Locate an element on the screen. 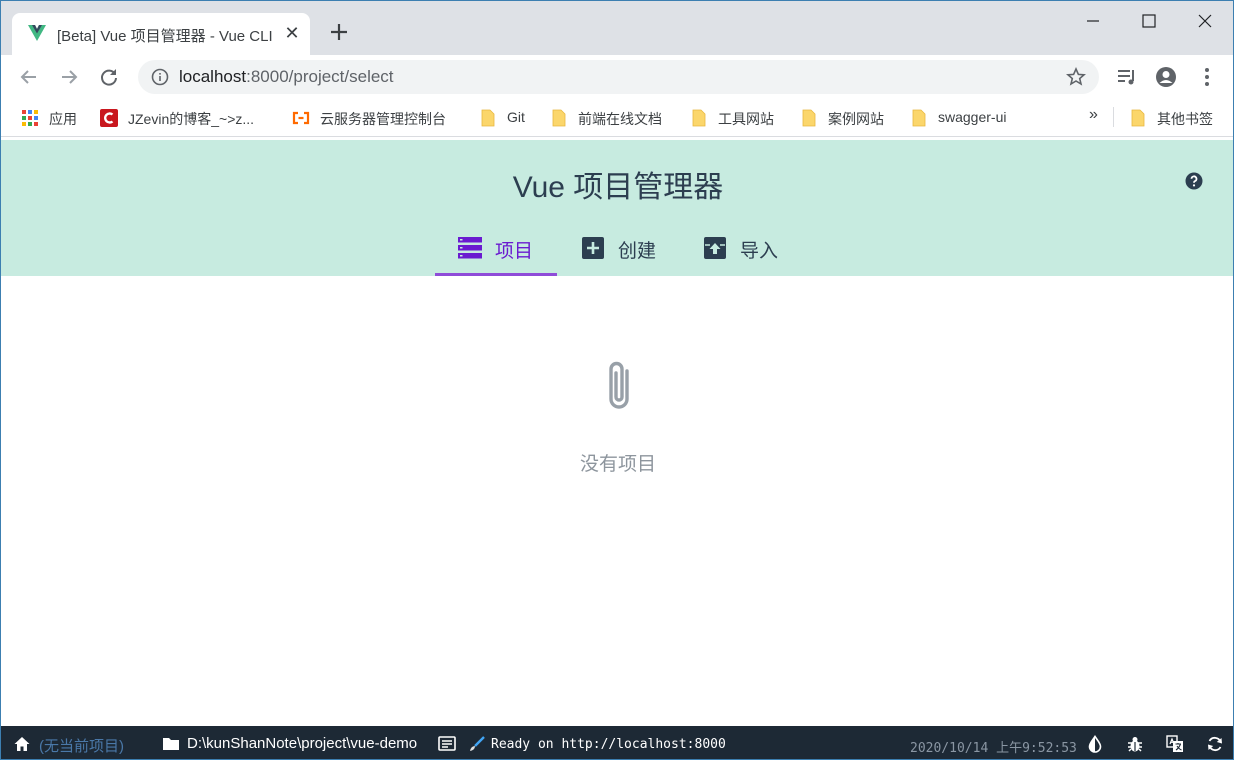  plus-box-icon is located at coordinates (593, 248).